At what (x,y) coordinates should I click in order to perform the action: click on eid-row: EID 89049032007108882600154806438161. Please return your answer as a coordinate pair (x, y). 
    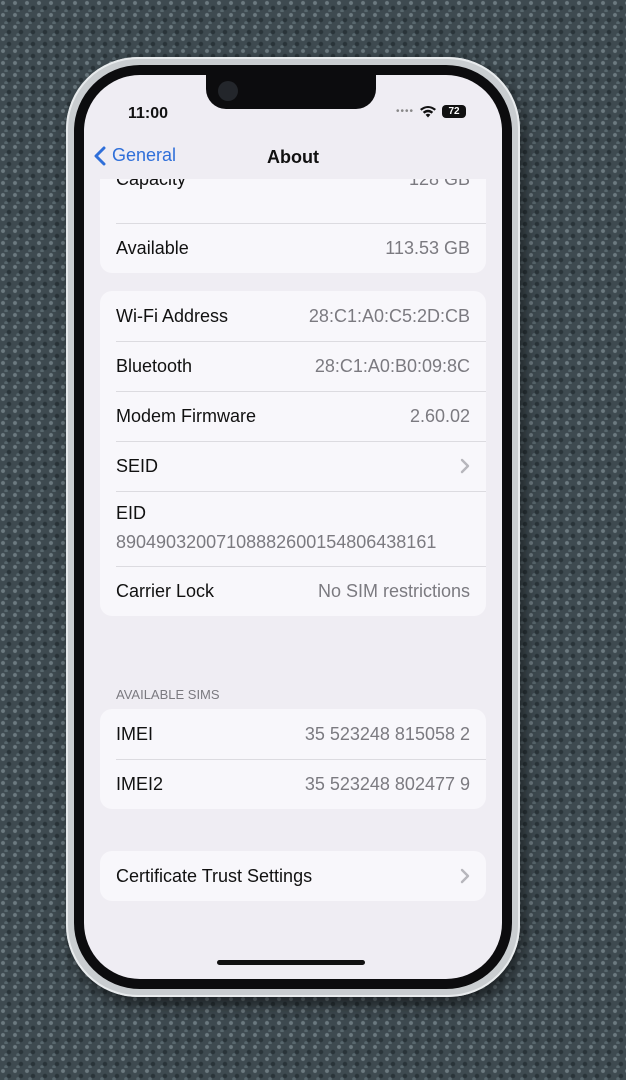
    Looking at the image, I should click on (293, 528).